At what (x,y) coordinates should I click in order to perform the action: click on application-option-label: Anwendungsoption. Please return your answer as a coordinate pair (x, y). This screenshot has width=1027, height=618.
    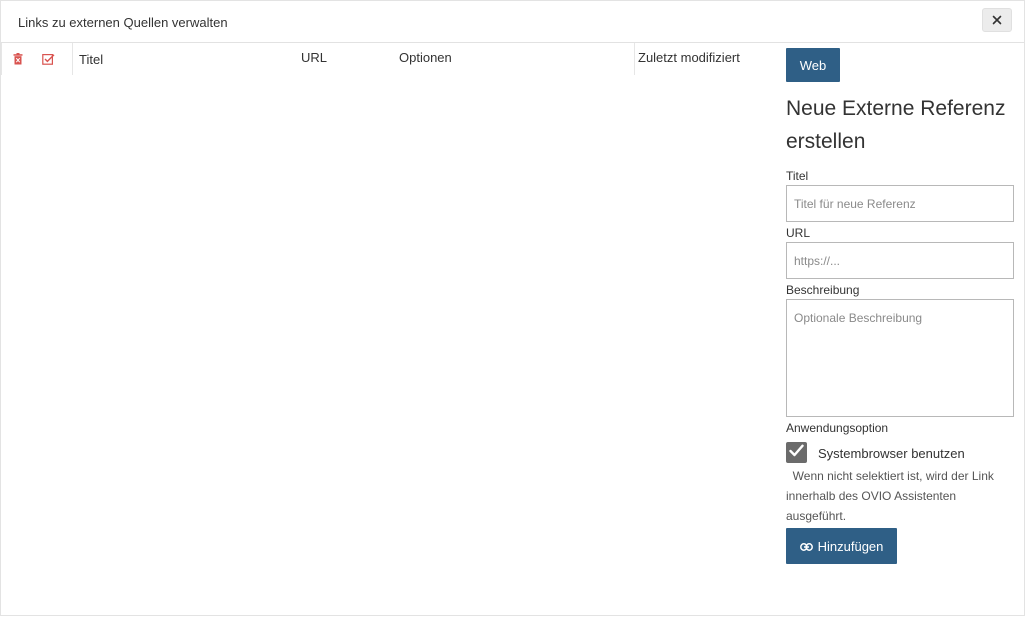
    Looking at the image, I should click on (837, 428).